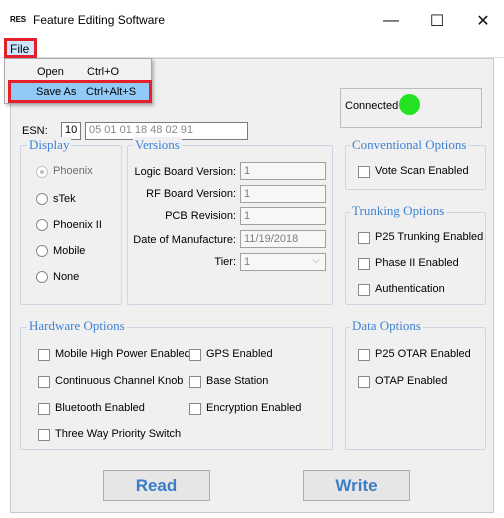 This screenshot has height=518, width=504. Describe the element at coordinates (422, 171) in the screenshot. I see `checkbox-label: Vote Scan Enabled` at that location.